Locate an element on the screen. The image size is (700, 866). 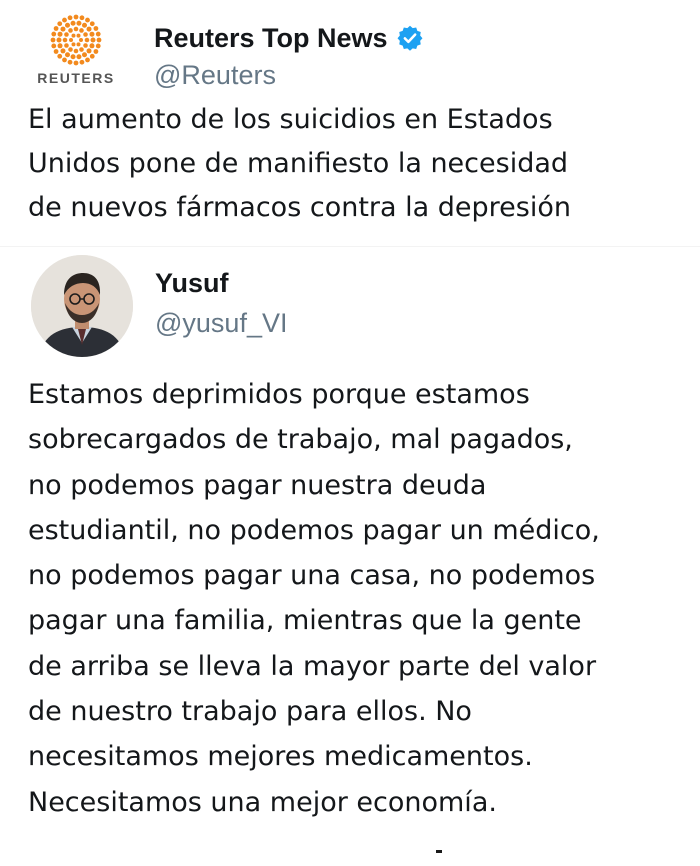
reuters-display-name: Reuters Top News is located at coordinates (271, 38).